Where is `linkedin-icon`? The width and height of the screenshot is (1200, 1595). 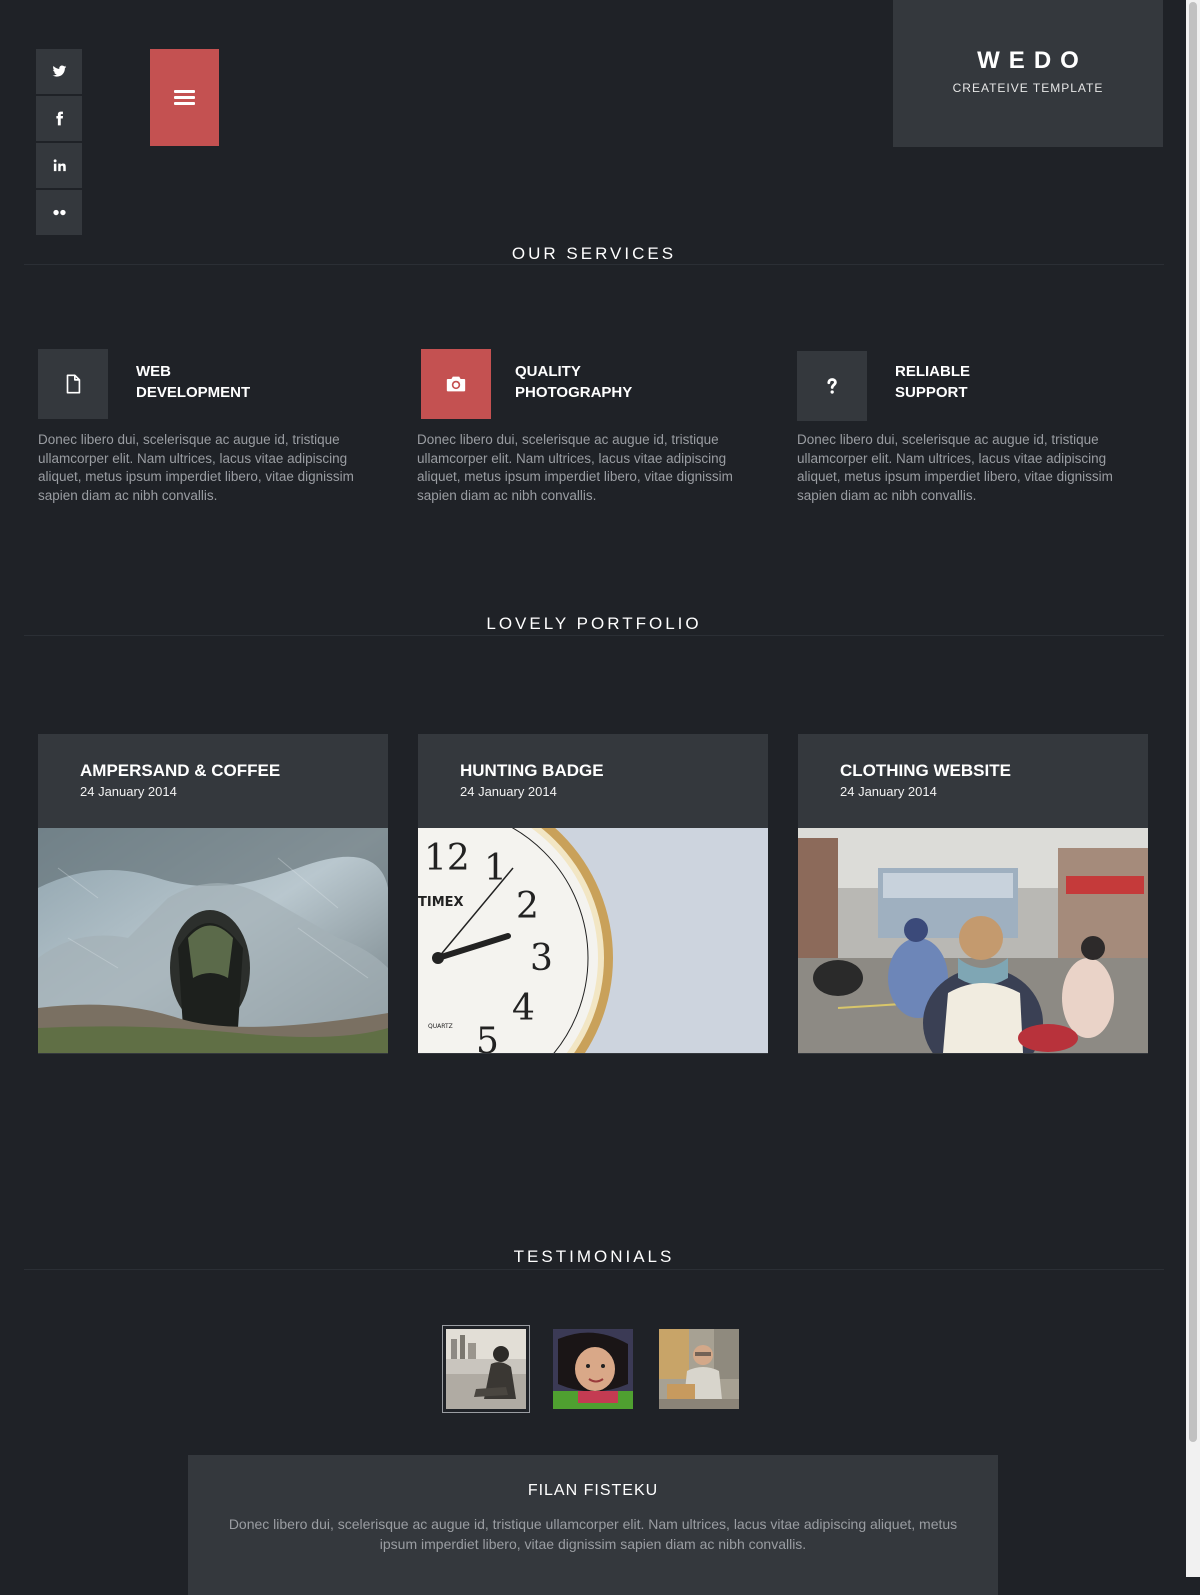
linkedin-icon is located at coordinates (59, 165).